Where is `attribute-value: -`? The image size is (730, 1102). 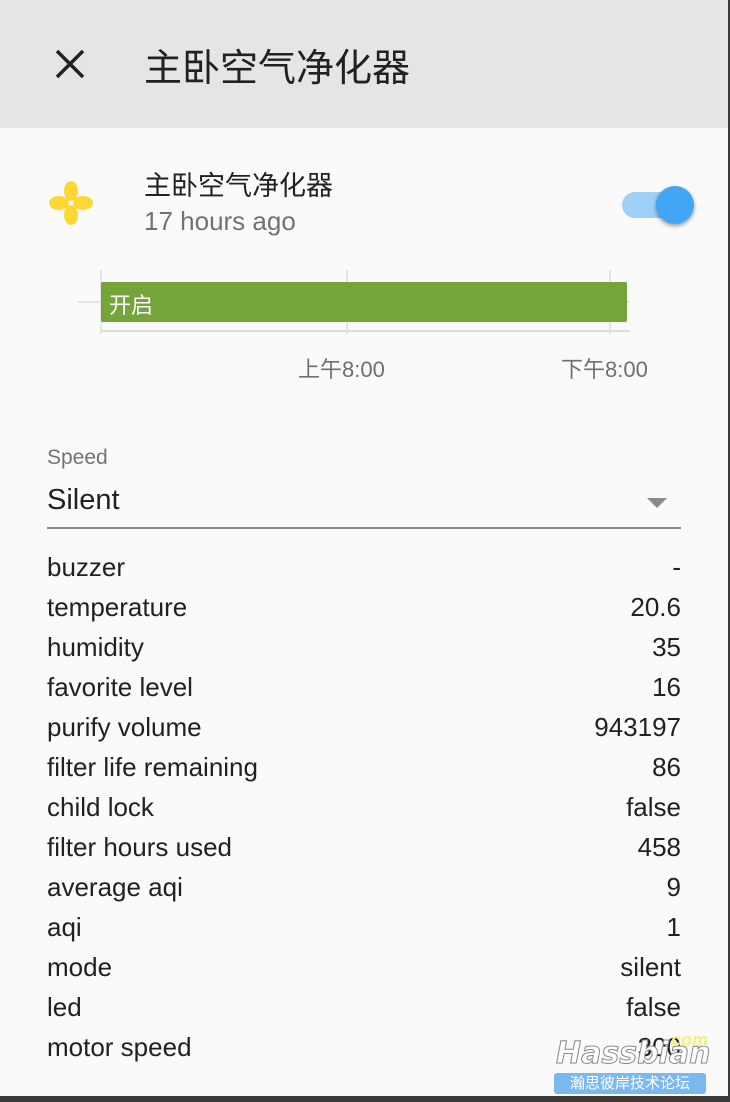
attribute-value: - is located at coordinates (676, 567).